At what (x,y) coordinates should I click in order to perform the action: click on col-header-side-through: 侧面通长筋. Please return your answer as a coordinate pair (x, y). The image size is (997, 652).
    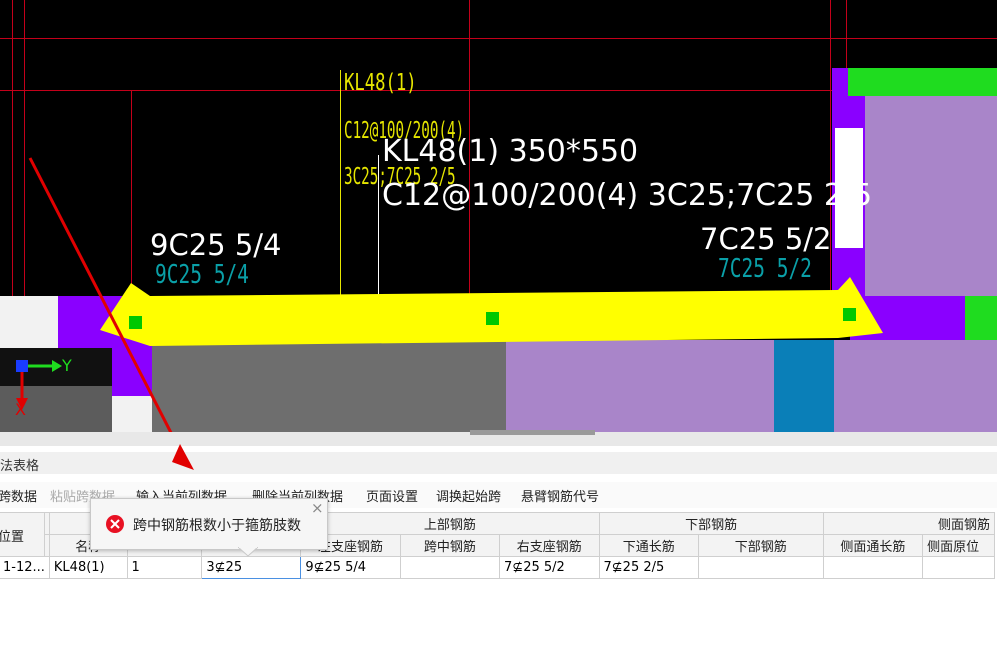
    Looking at the image, I should click on (873, 545).